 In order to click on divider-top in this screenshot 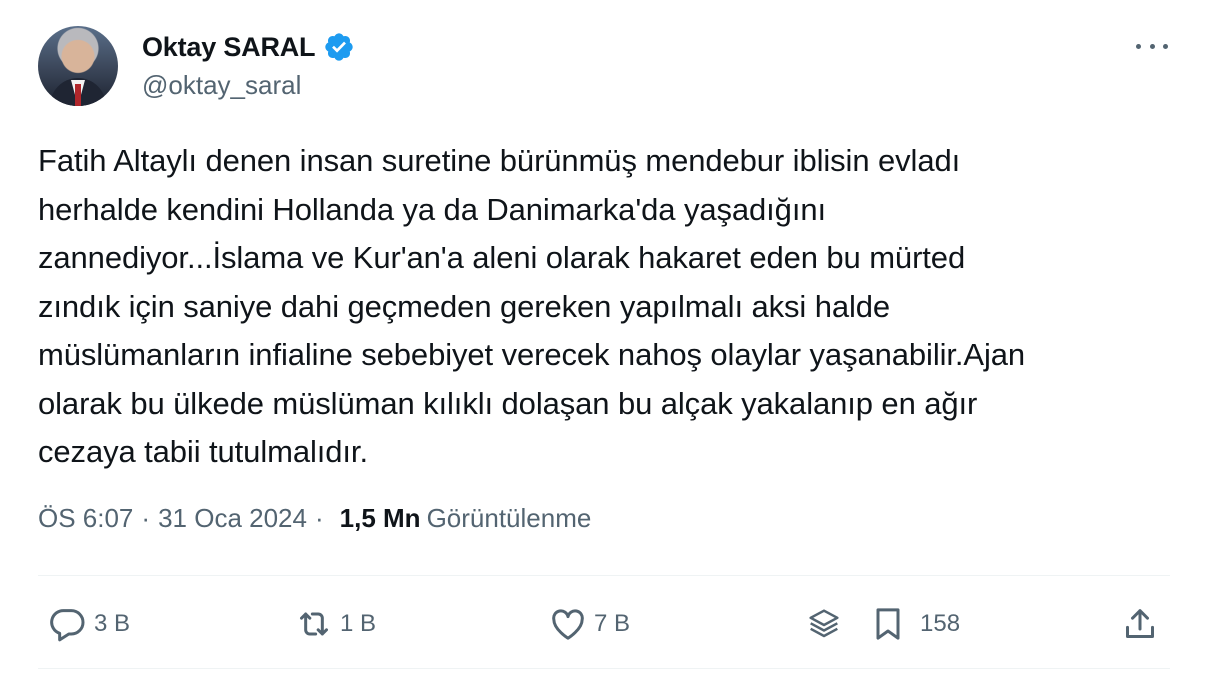, I will do `click(604, 575)`.